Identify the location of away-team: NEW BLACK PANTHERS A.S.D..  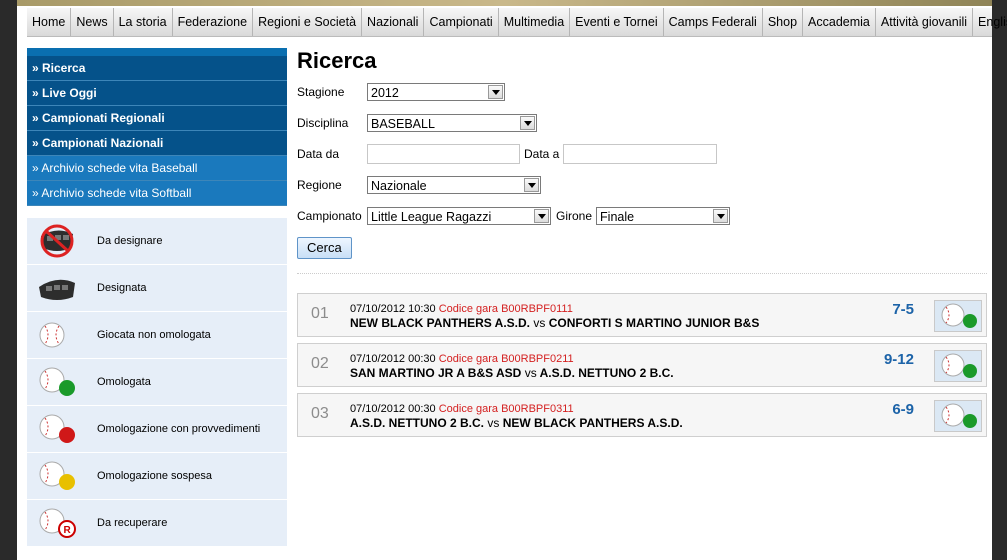
(592, 423).